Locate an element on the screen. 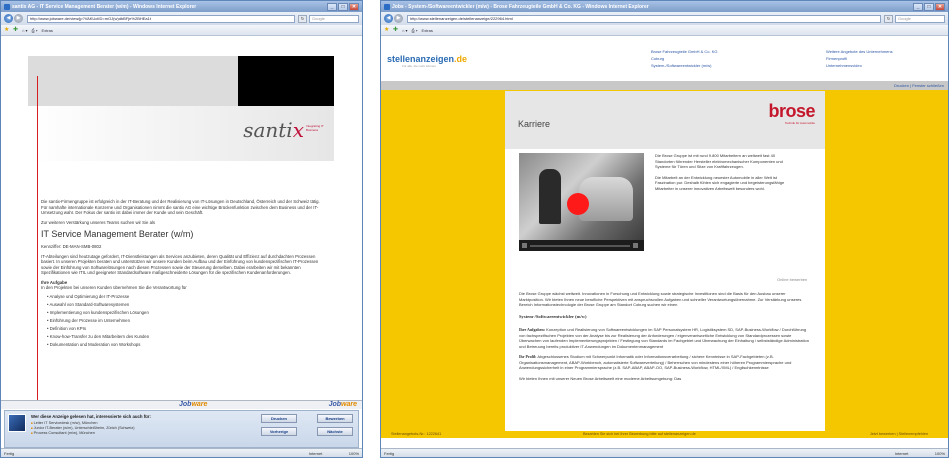 The image size is (949, 458). print-button: Drucken is located at coordinates (279, 418).